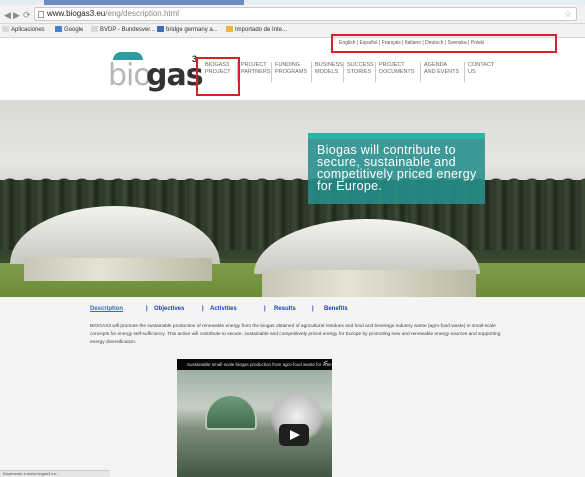 Image resolution: width=585 pixels, height=477 pixels. Describe the element at coordinates (231, 412) in the screenshot. I see `biogas-tank-image` at that location.